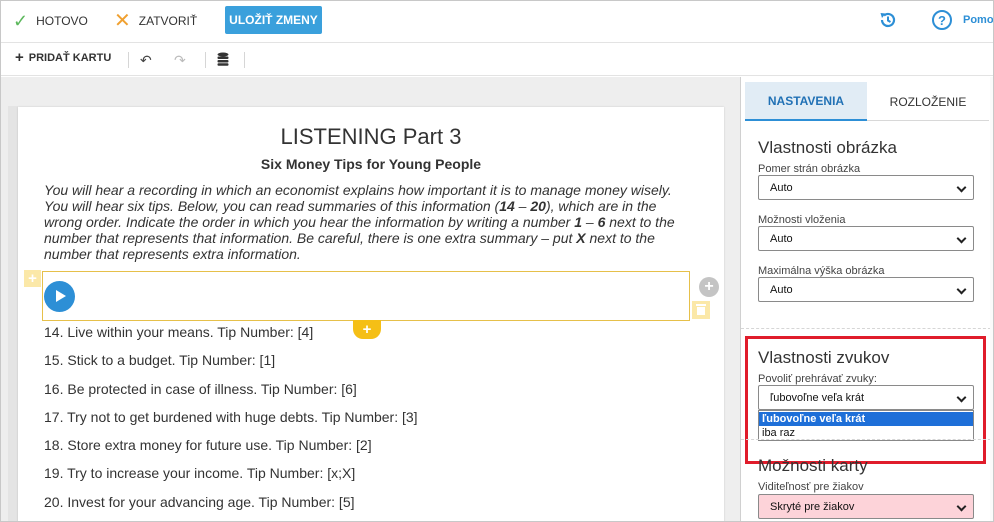 This screenshot has width=994, height=522. Describe the element at coordinates (866, 238) in the screenshot. I see `insert-options-select: Auto` at that location.